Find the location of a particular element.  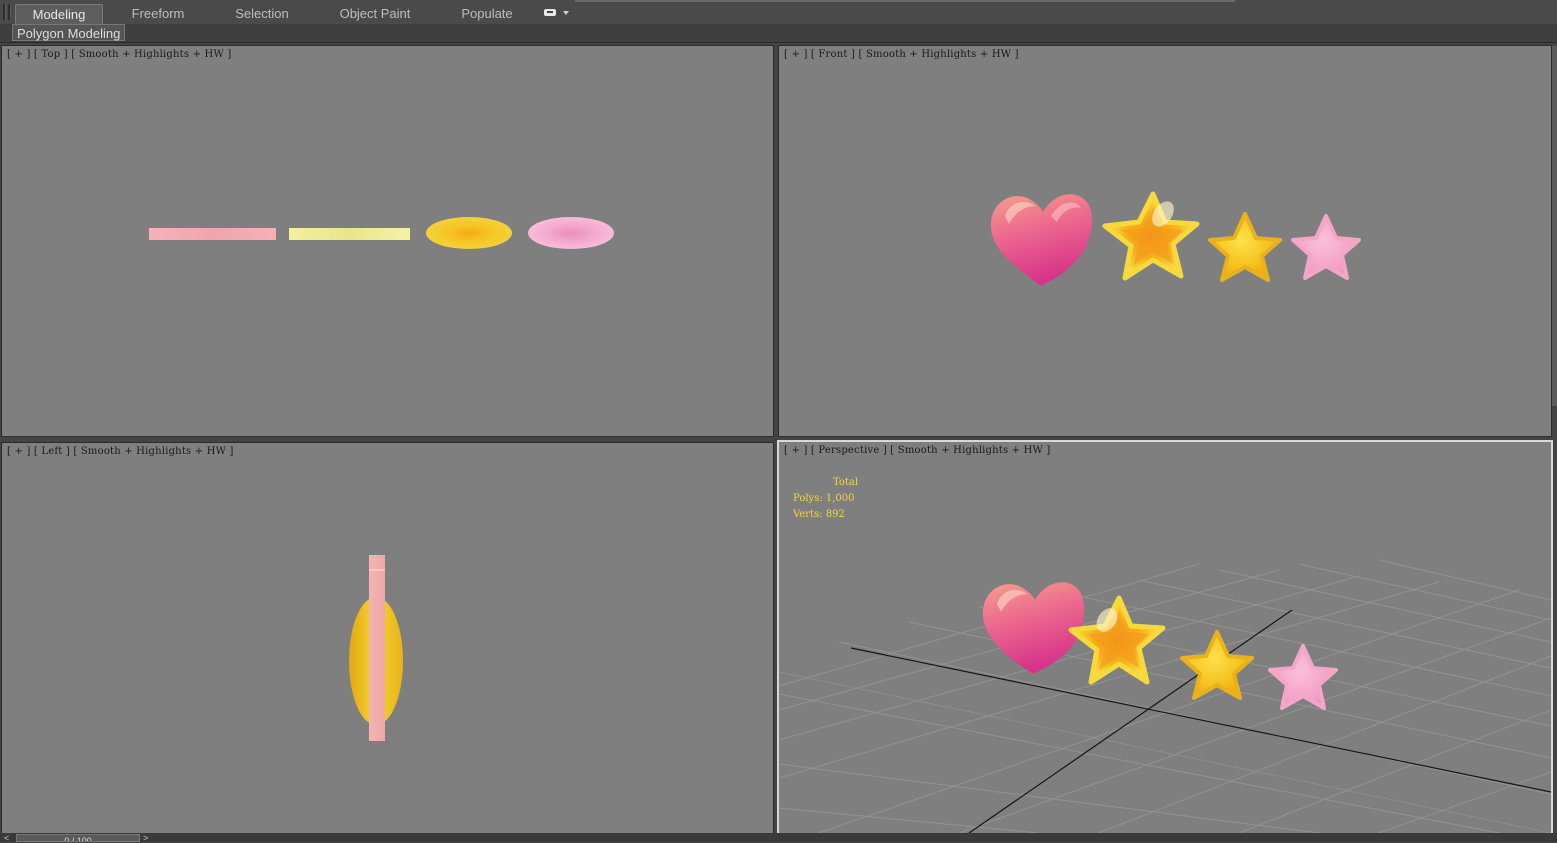

top-view-scene is located at coordinates (381, 233).